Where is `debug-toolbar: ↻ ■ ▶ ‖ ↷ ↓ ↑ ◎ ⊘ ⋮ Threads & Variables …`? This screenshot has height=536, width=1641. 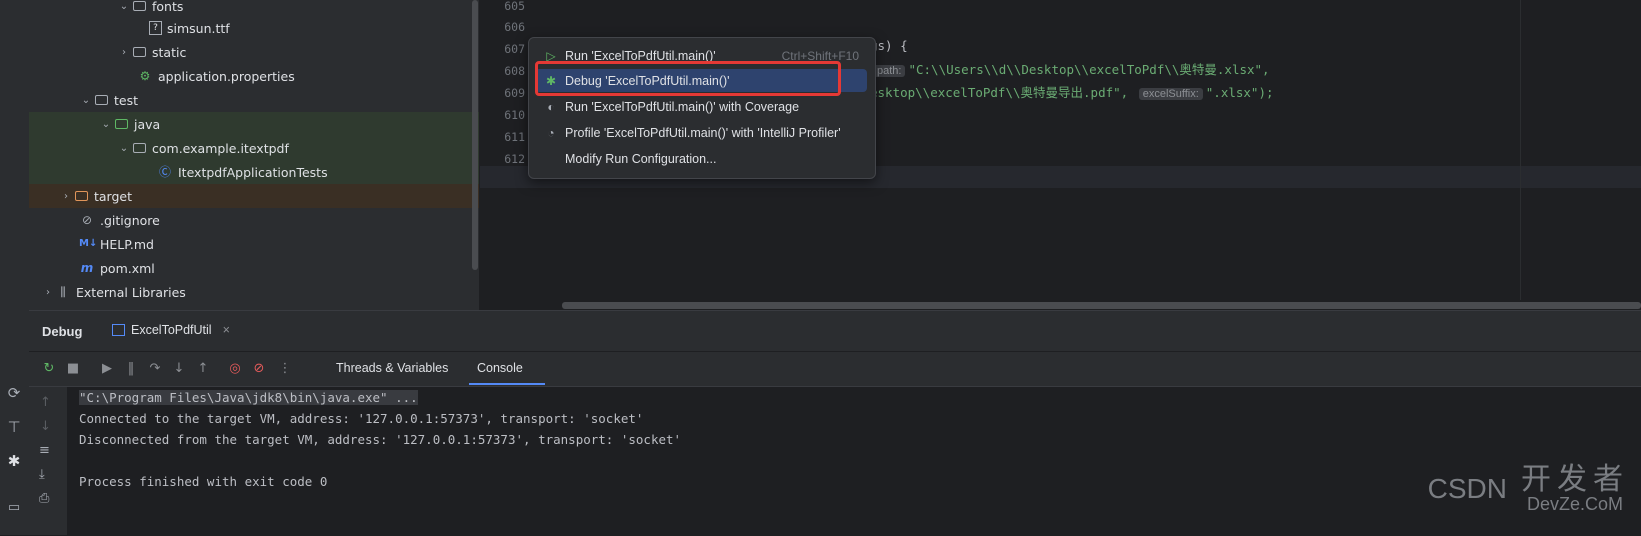
debug-toolbar: ↻ ■ ▶ ‖ ↷ ↓ ↑ ◎ ⊘ ⋮ Threads & Variables … is located at coordinates (835, 369).